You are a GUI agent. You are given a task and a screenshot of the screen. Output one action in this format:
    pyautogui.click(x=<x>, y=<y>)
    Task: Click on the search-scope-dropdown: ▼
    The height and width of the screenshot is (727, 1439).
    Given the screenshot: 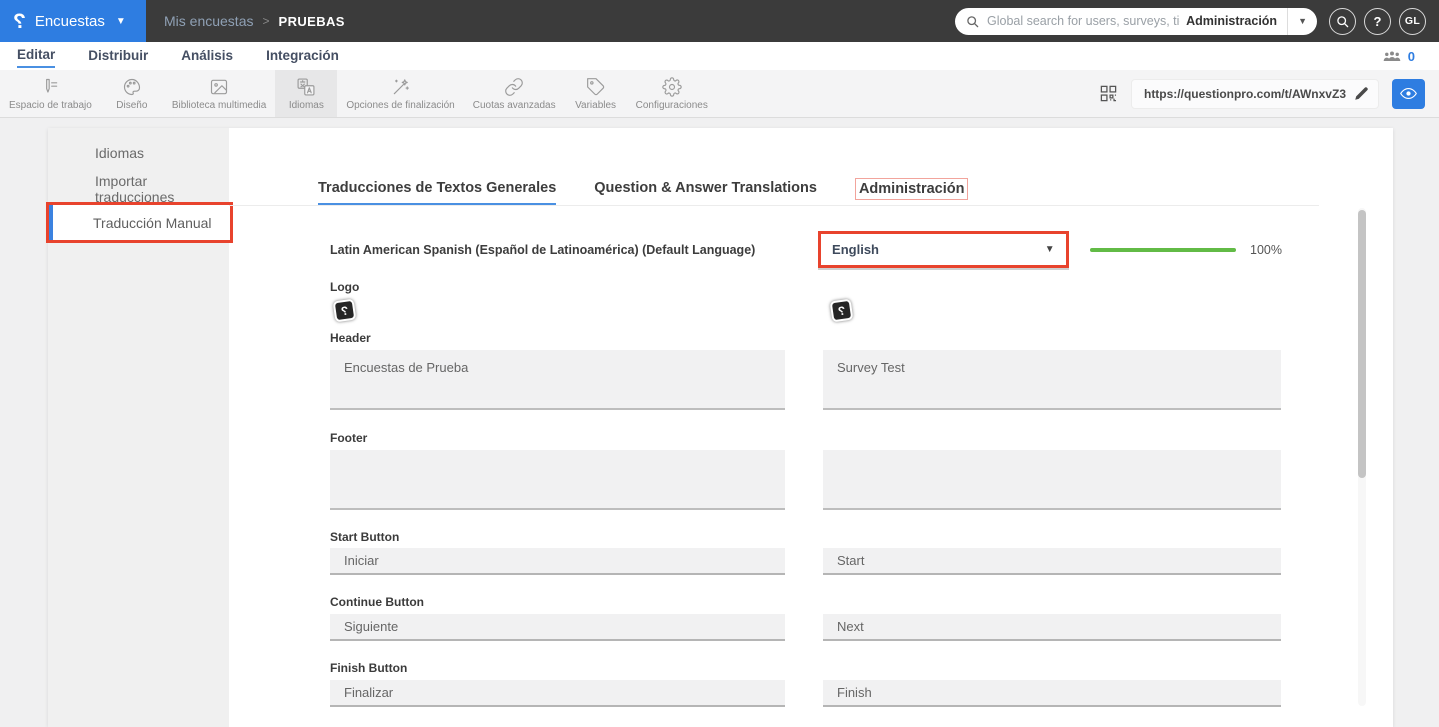 What is the action you would take?
    pyautogui.click(x=1302, y=21)
    